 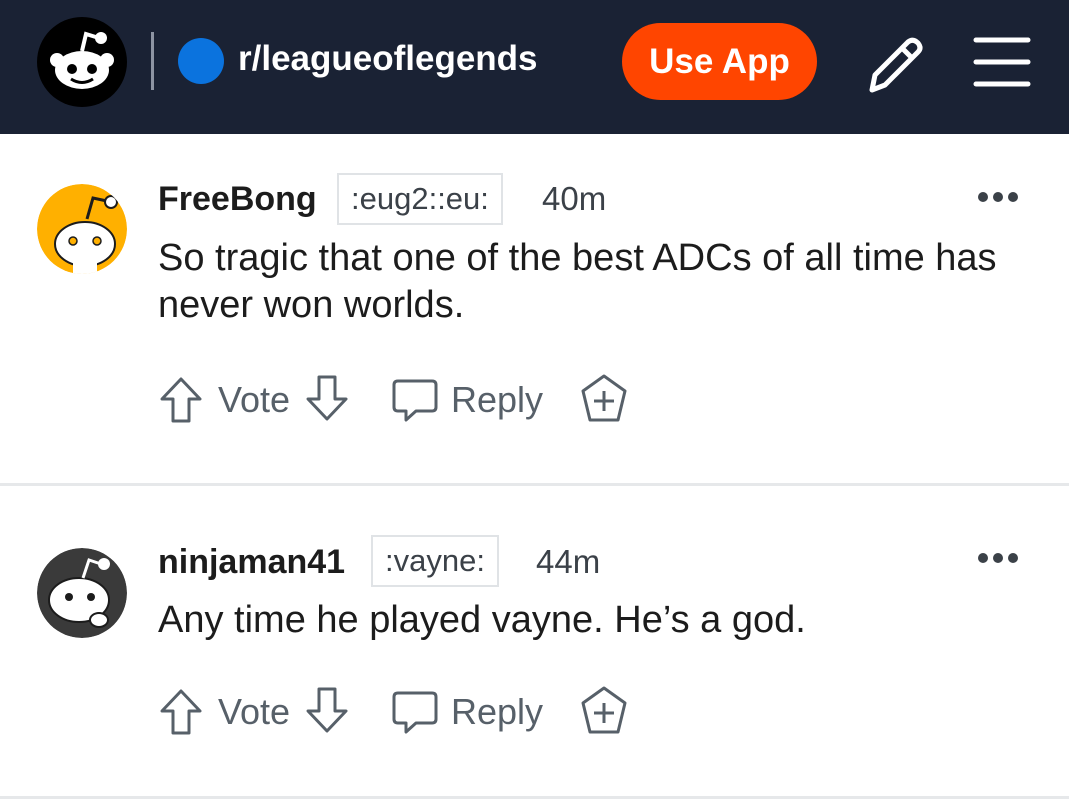 What do you see at coordinates (534, 797) in the screenshot?
I see `comment-divider` at bounding box center [534, 797].